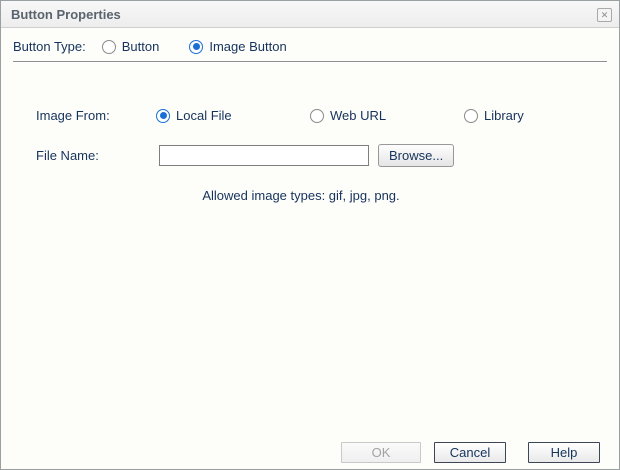  I want to click on image-from-row: Image From: Local File Web URL Library, so click(321, 115).